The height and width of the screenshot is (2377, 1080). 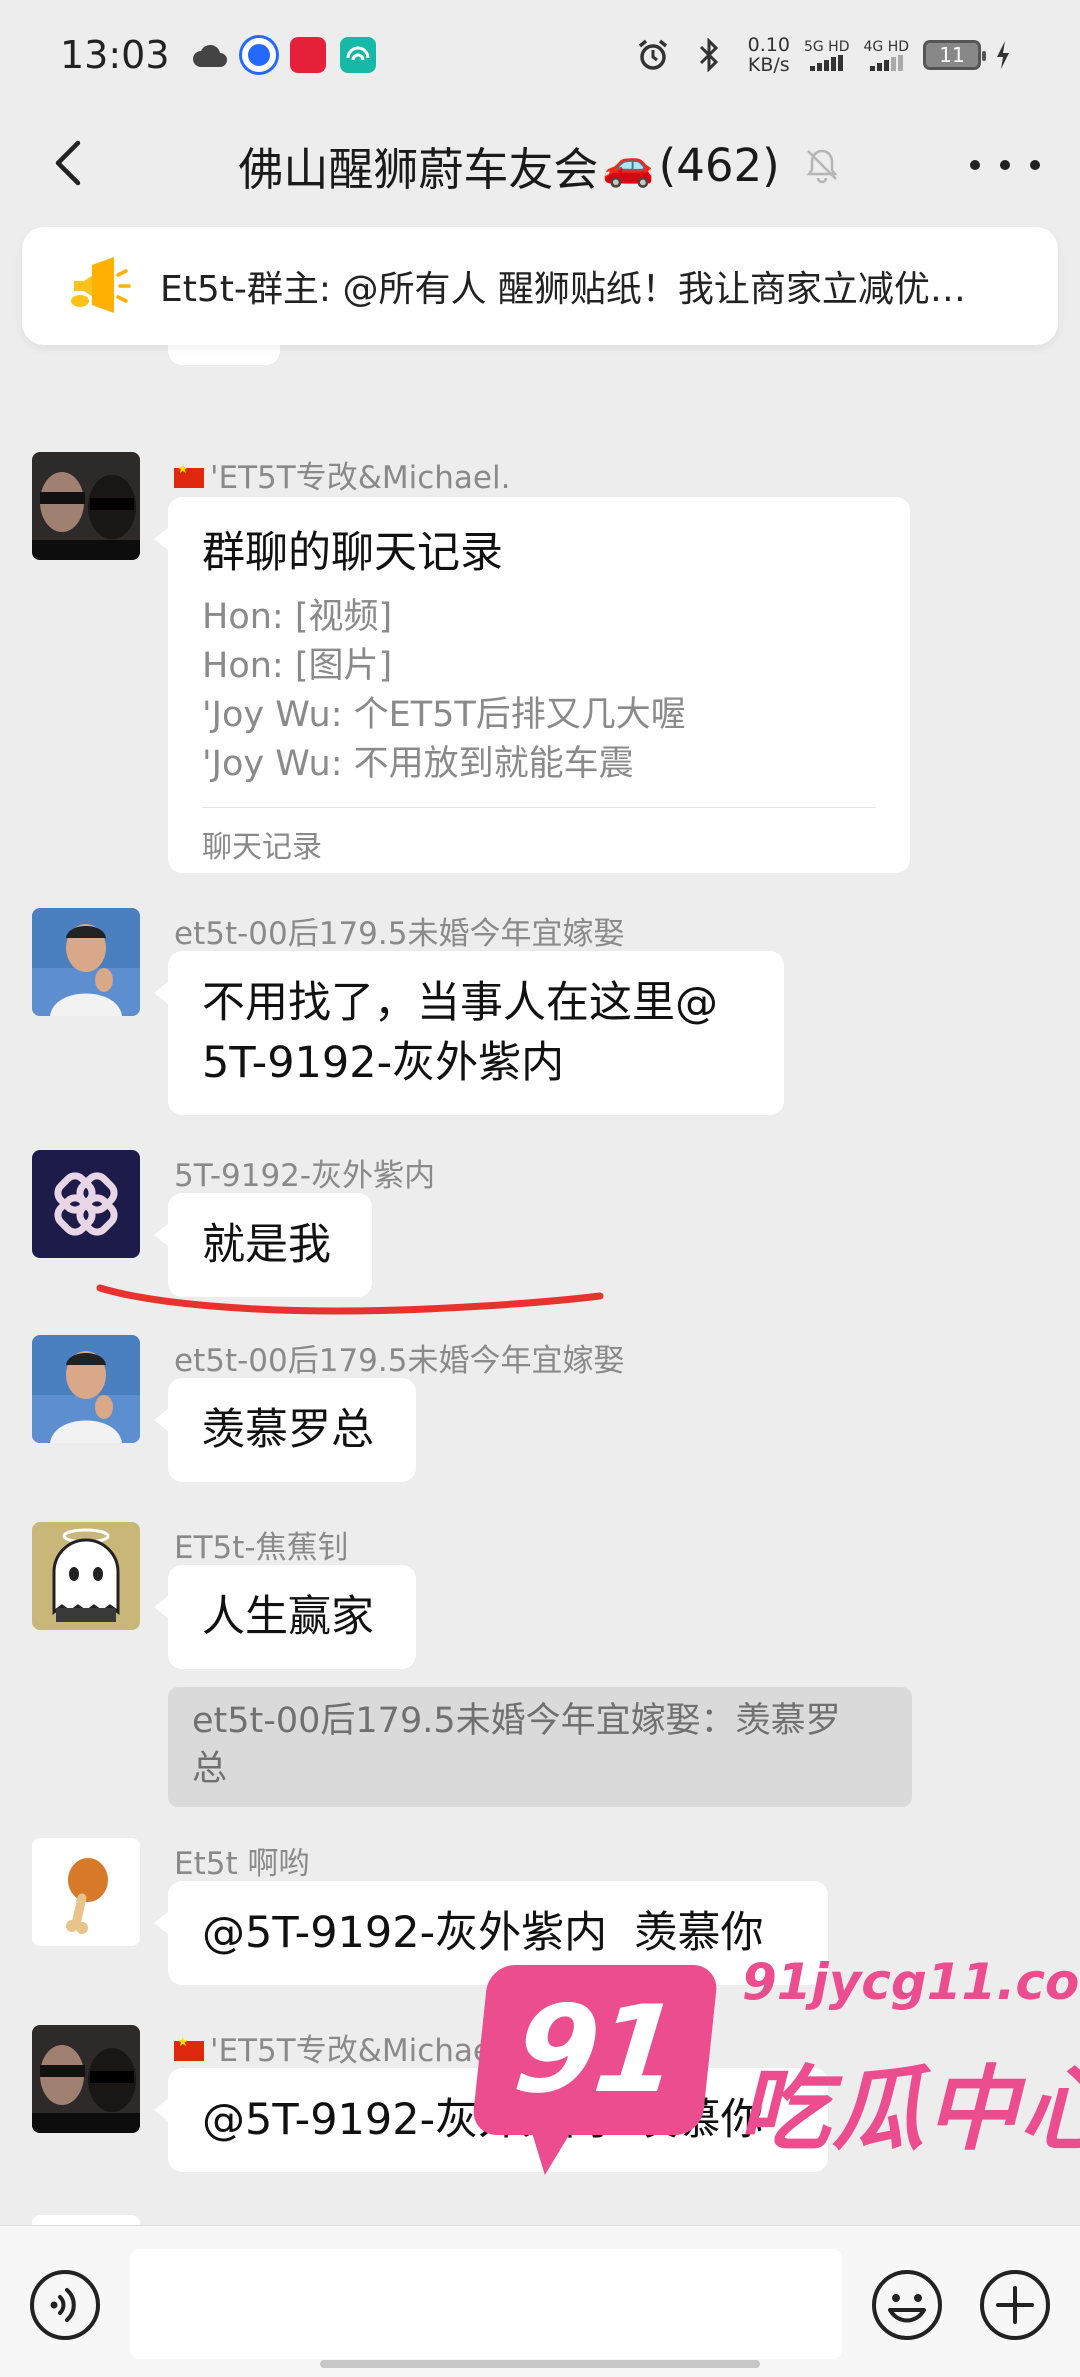 I want to click on message-bubble: 羡慕罗总, so click(x=285, y=1430).